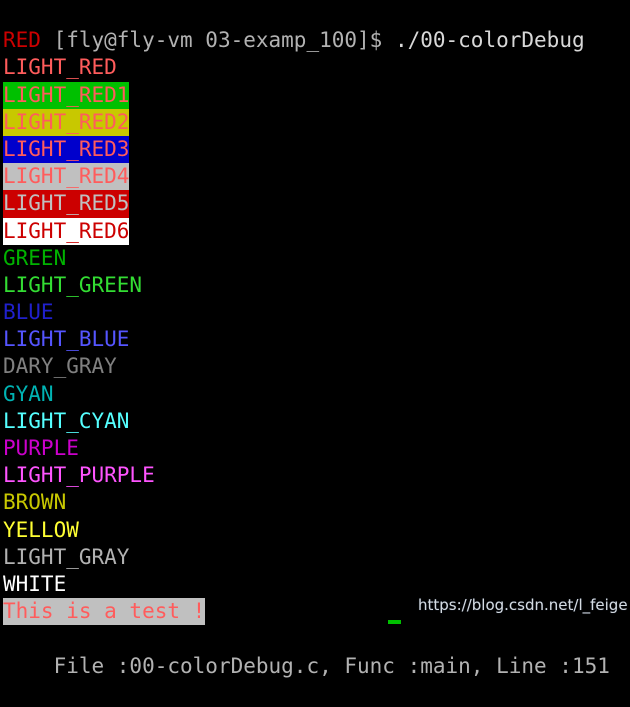  I want to click on watermark-text: https://blog.csdn.net/l_feige, so click(523, 605).